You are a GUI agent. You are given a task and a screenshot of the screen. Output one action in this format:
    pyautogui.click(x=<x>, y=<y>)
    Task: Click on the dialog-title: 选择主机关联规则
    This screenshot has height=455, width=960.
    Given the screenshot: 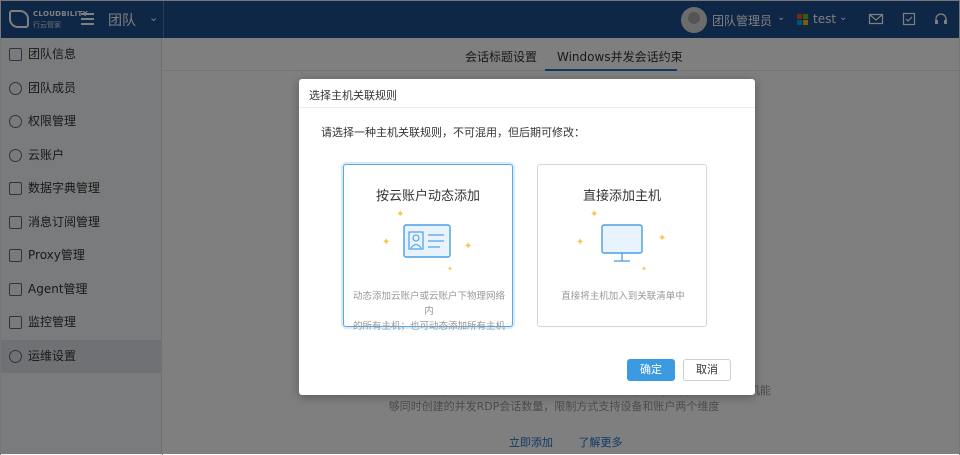 What is the action you would take?
    pyautogui.click(x=353, y=95)
    